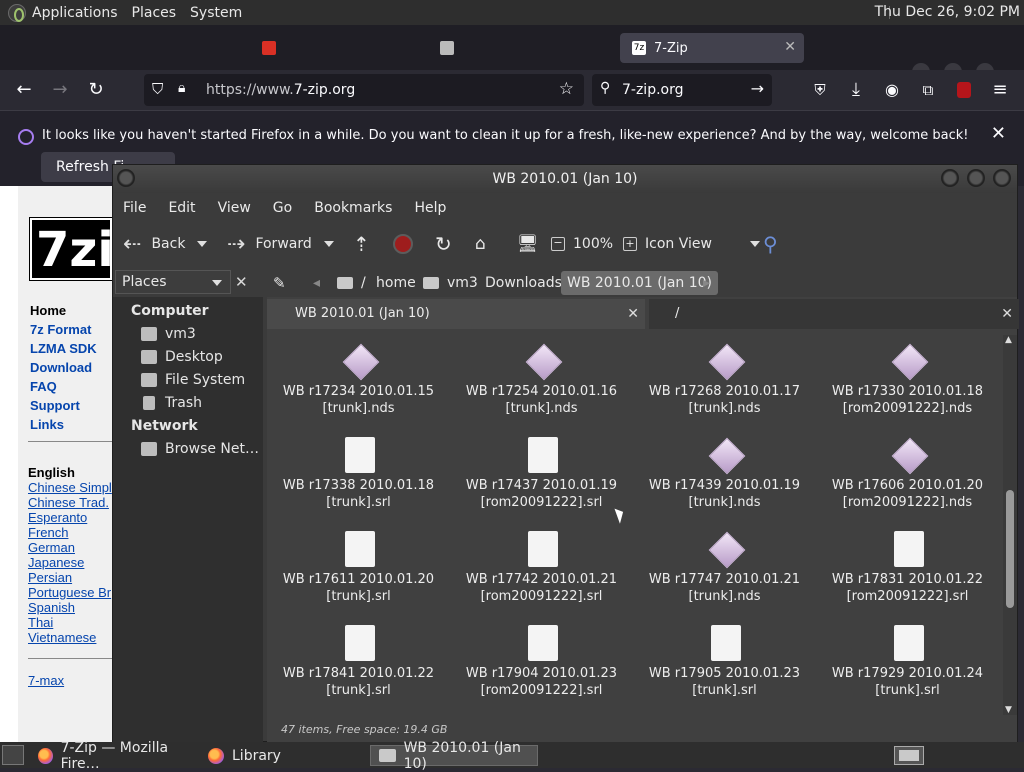 This screenshot has width=1024, height=772. What do you see at coordinates (541, 382) in the screenshot?
I see `file-item: WB r17254 2010.01.16 [trunk].nds` at bounding box center [541, 382].